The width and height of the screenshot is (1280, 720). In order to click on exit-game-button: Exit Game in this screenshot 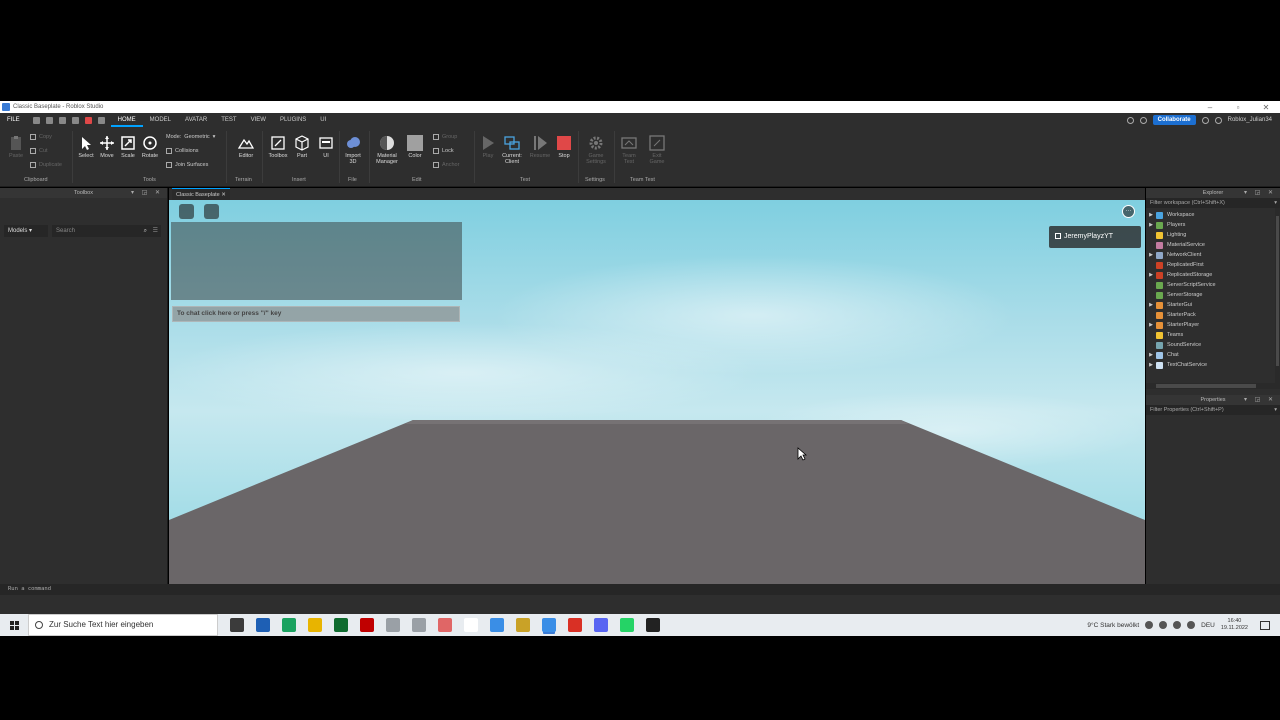, I will do `click(657, 150)`.